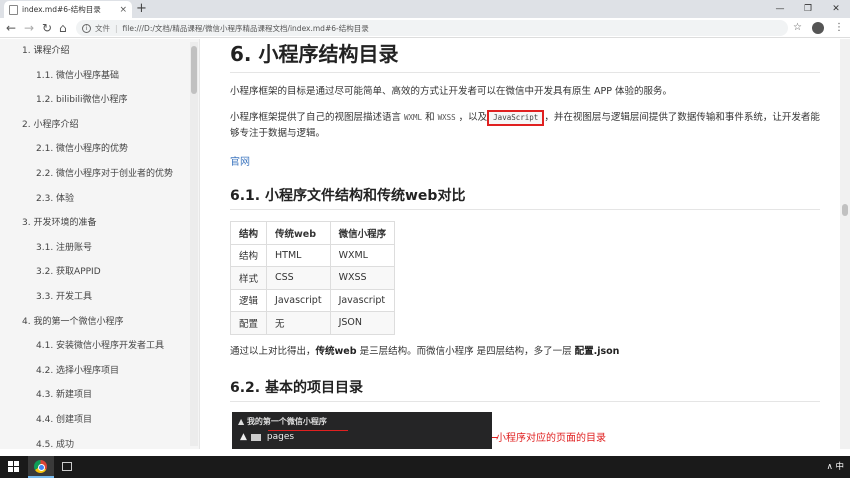 This screenshot has height=478, width=850. Describe the element at coordinates (362, 255) in the screenshot. I see `table-cell: WXML` at that location.